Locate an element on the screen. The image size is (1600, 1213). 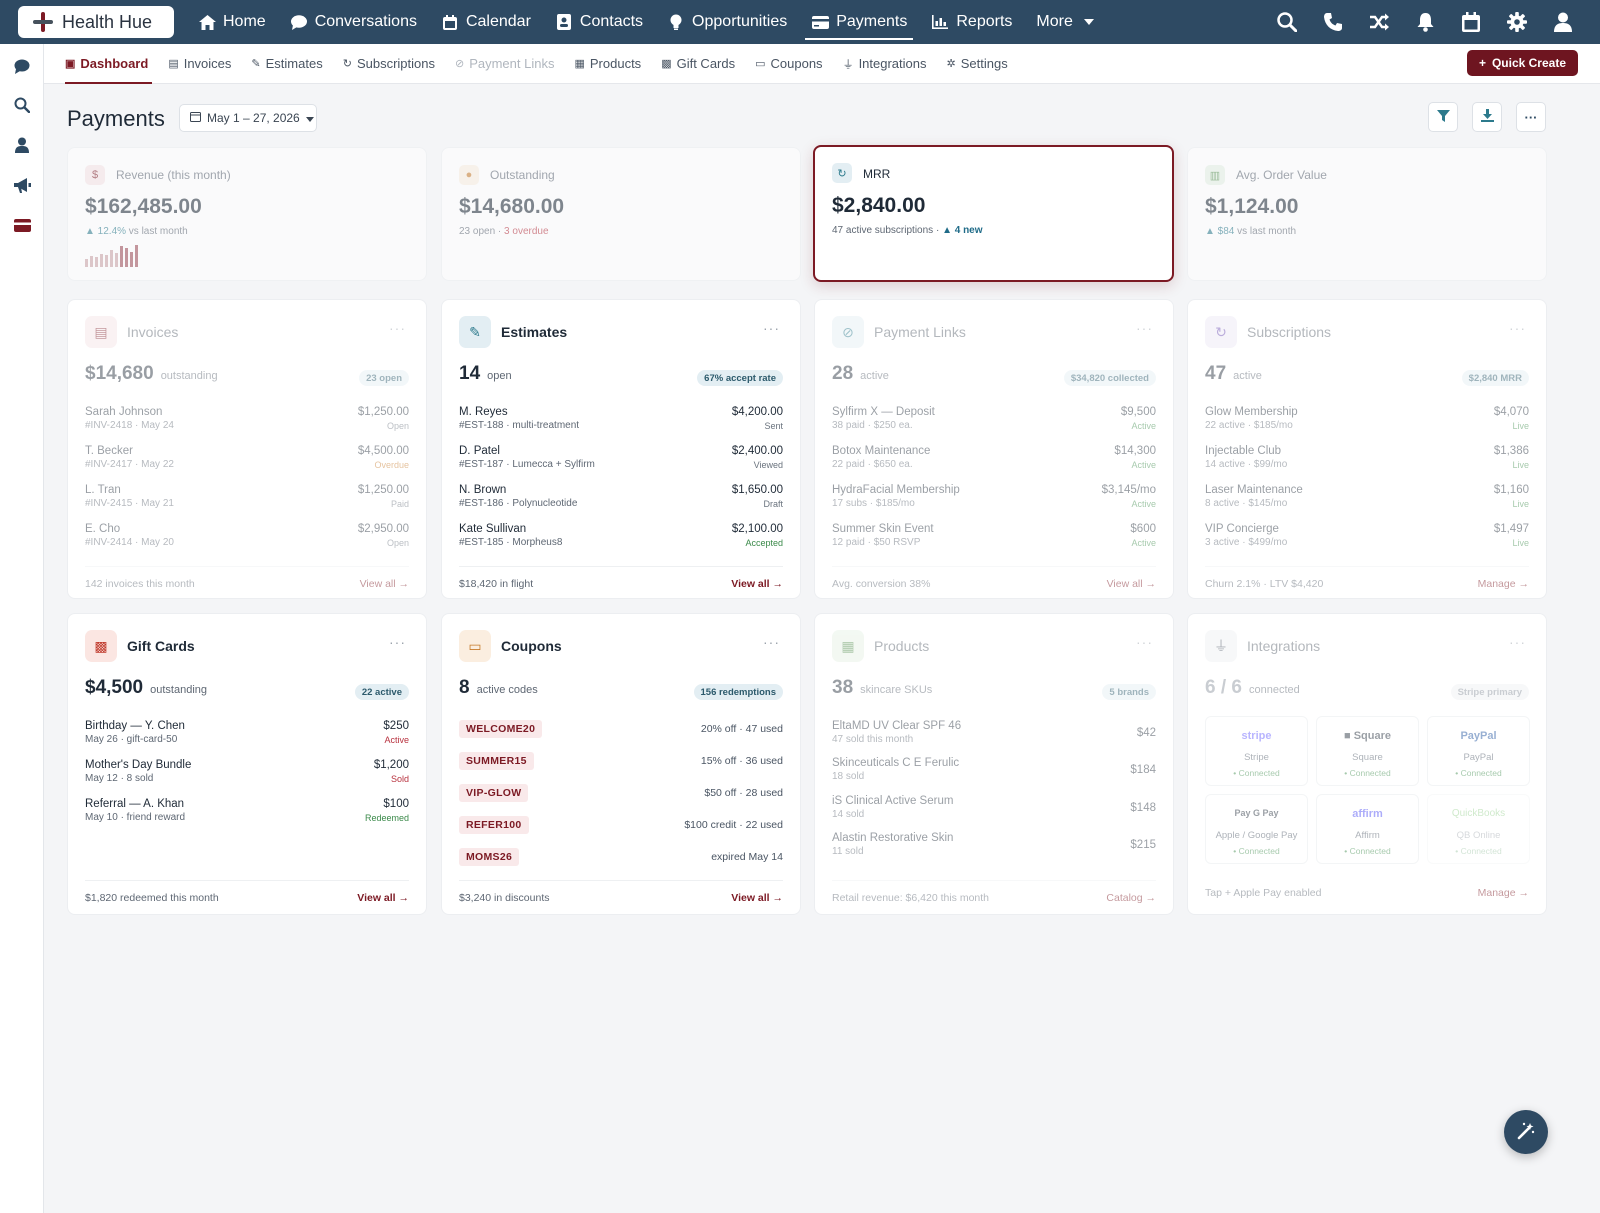
tab-gift-cards: ▩ Gift Cards is located at coordinates (698, 64).